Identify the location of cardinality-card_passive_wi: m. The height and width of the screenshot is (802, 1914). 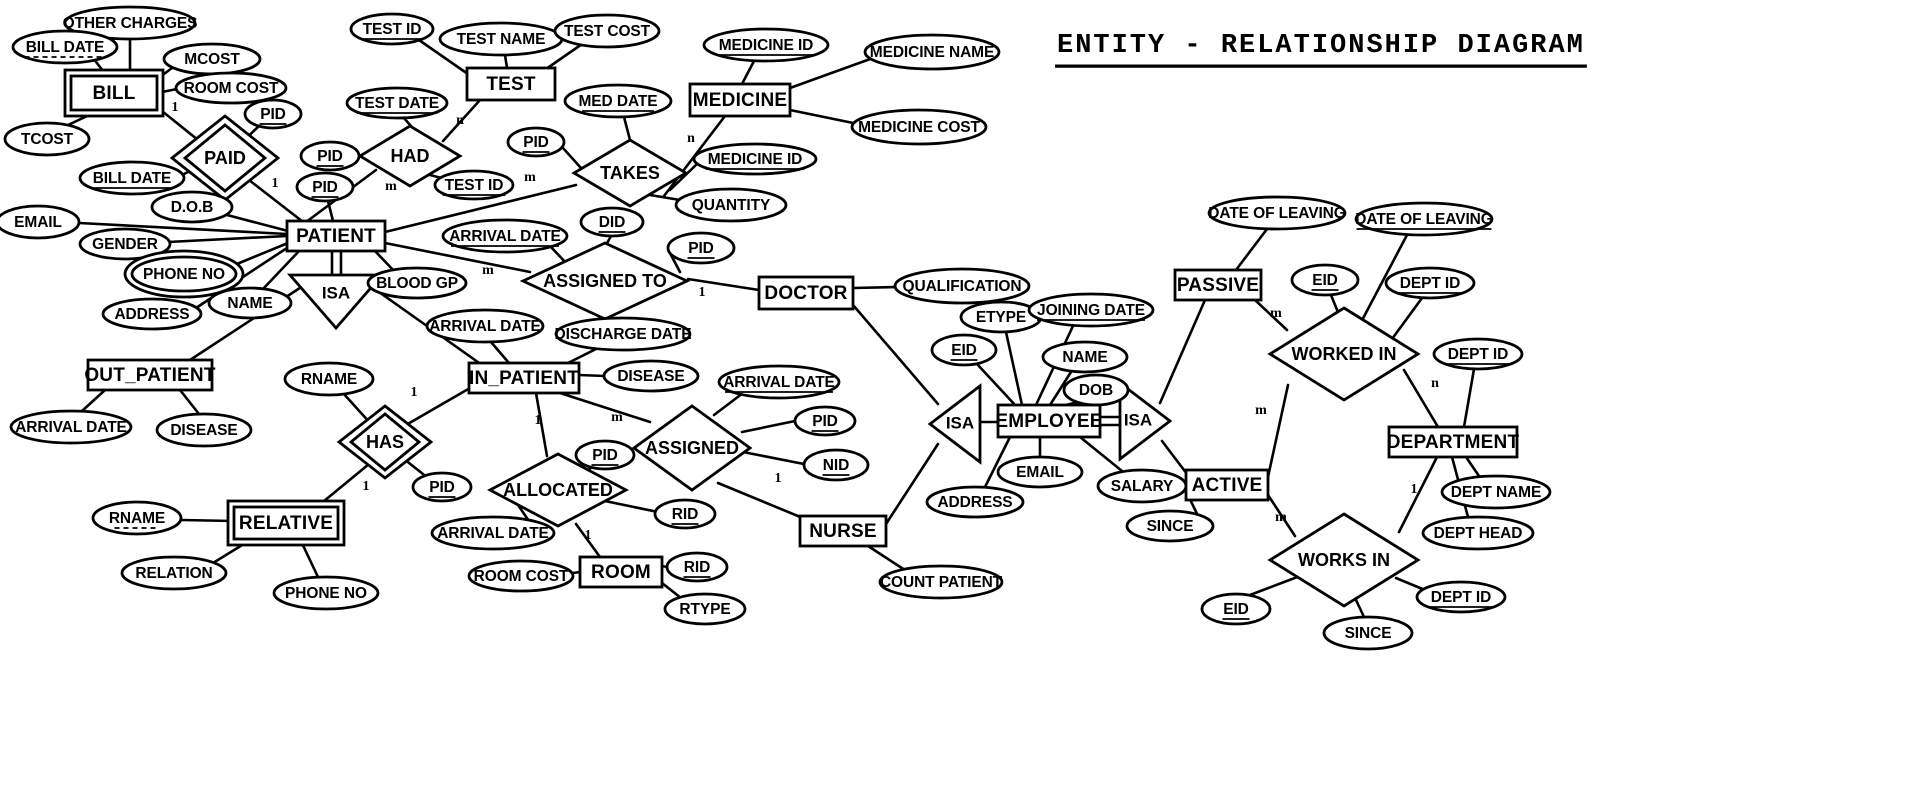
(1276, 313).